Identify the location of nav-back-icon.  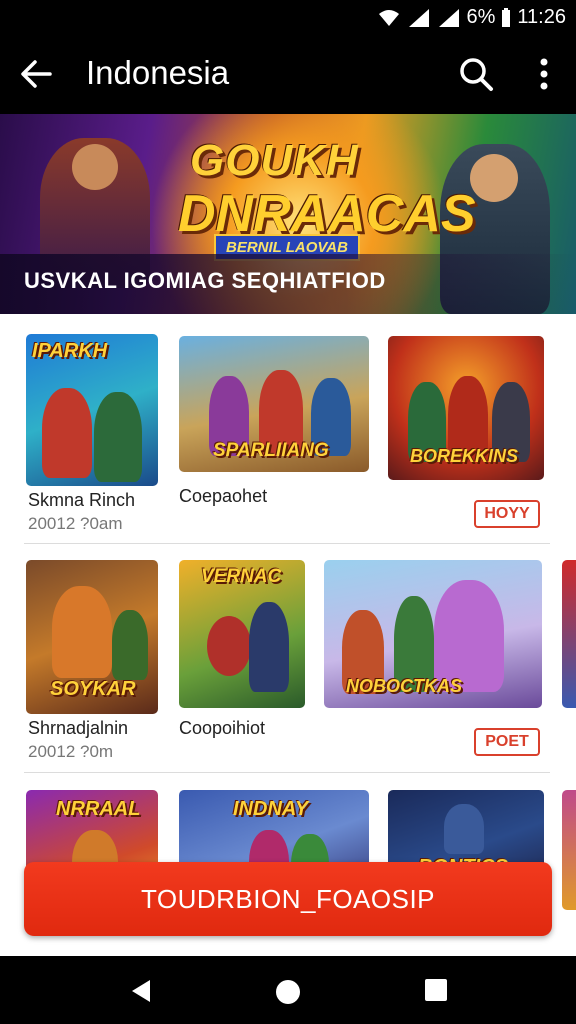
(141, 991).